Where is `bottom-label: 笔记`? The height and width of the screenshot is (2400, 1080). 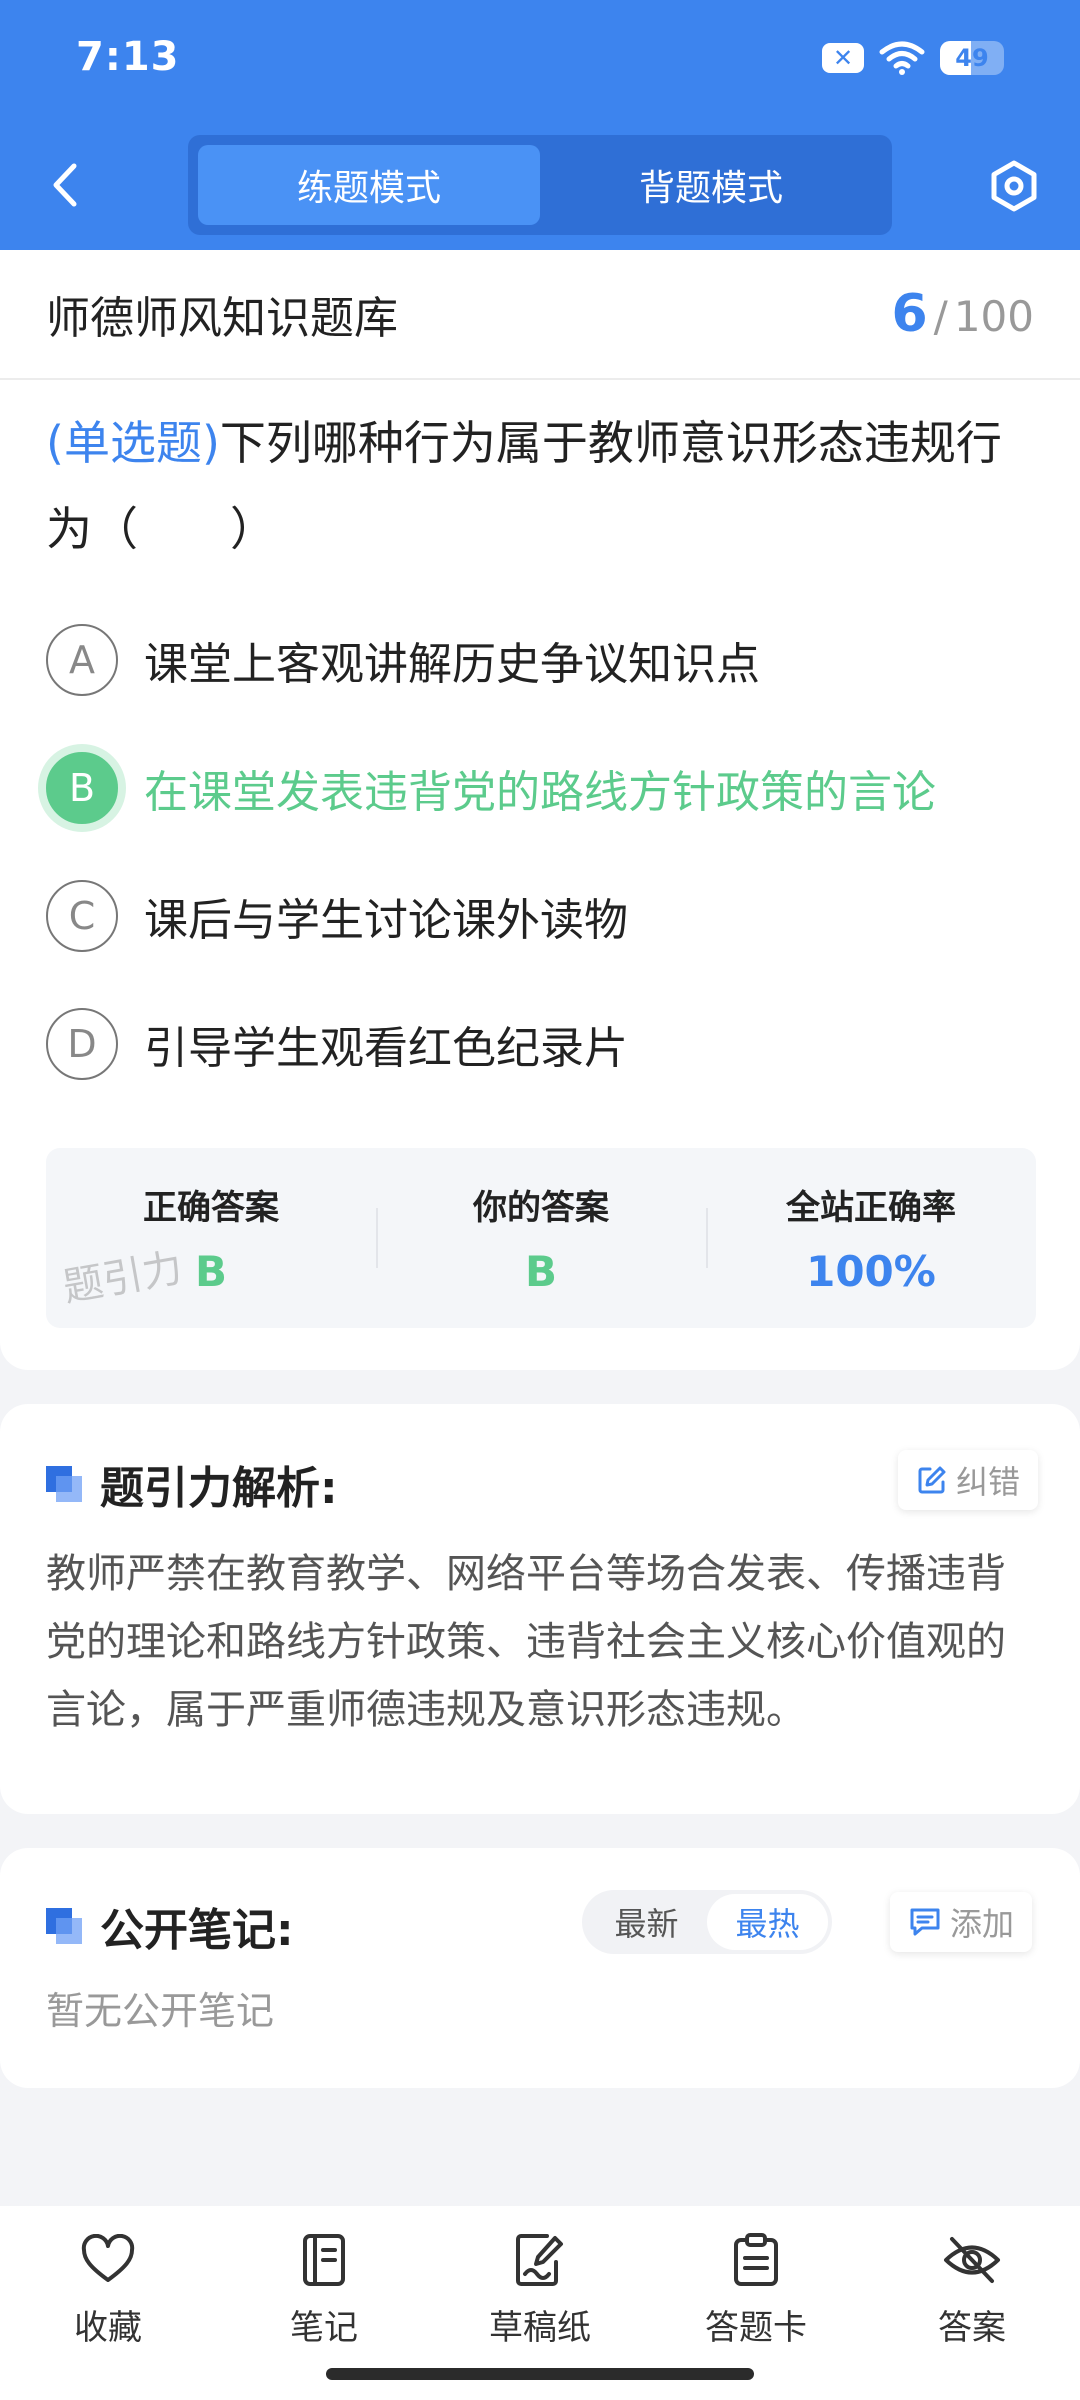 bottom-label: 笔记 is located at coordinates (324, 2328).